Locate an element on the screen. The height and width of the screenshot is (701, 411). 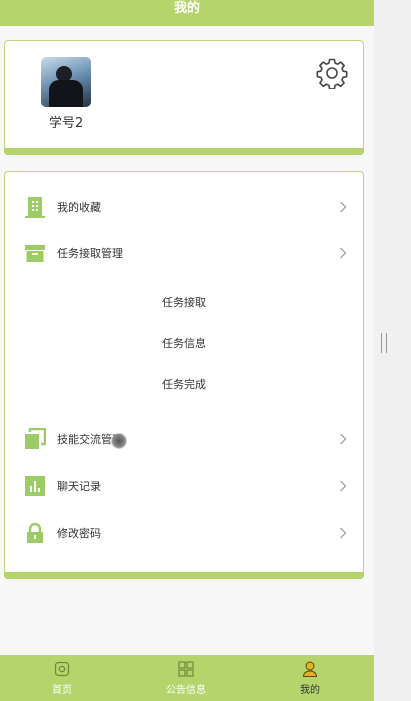
profile-card: 学号2 is located at coordinates (184, 97).